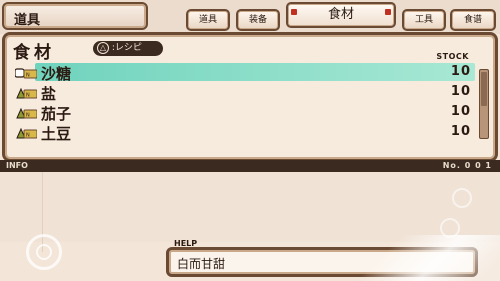 Image resolution: width=500 pixels, height=281 pixels. I want to click on recipe-button: △ :レシピ, so click(128, 48).